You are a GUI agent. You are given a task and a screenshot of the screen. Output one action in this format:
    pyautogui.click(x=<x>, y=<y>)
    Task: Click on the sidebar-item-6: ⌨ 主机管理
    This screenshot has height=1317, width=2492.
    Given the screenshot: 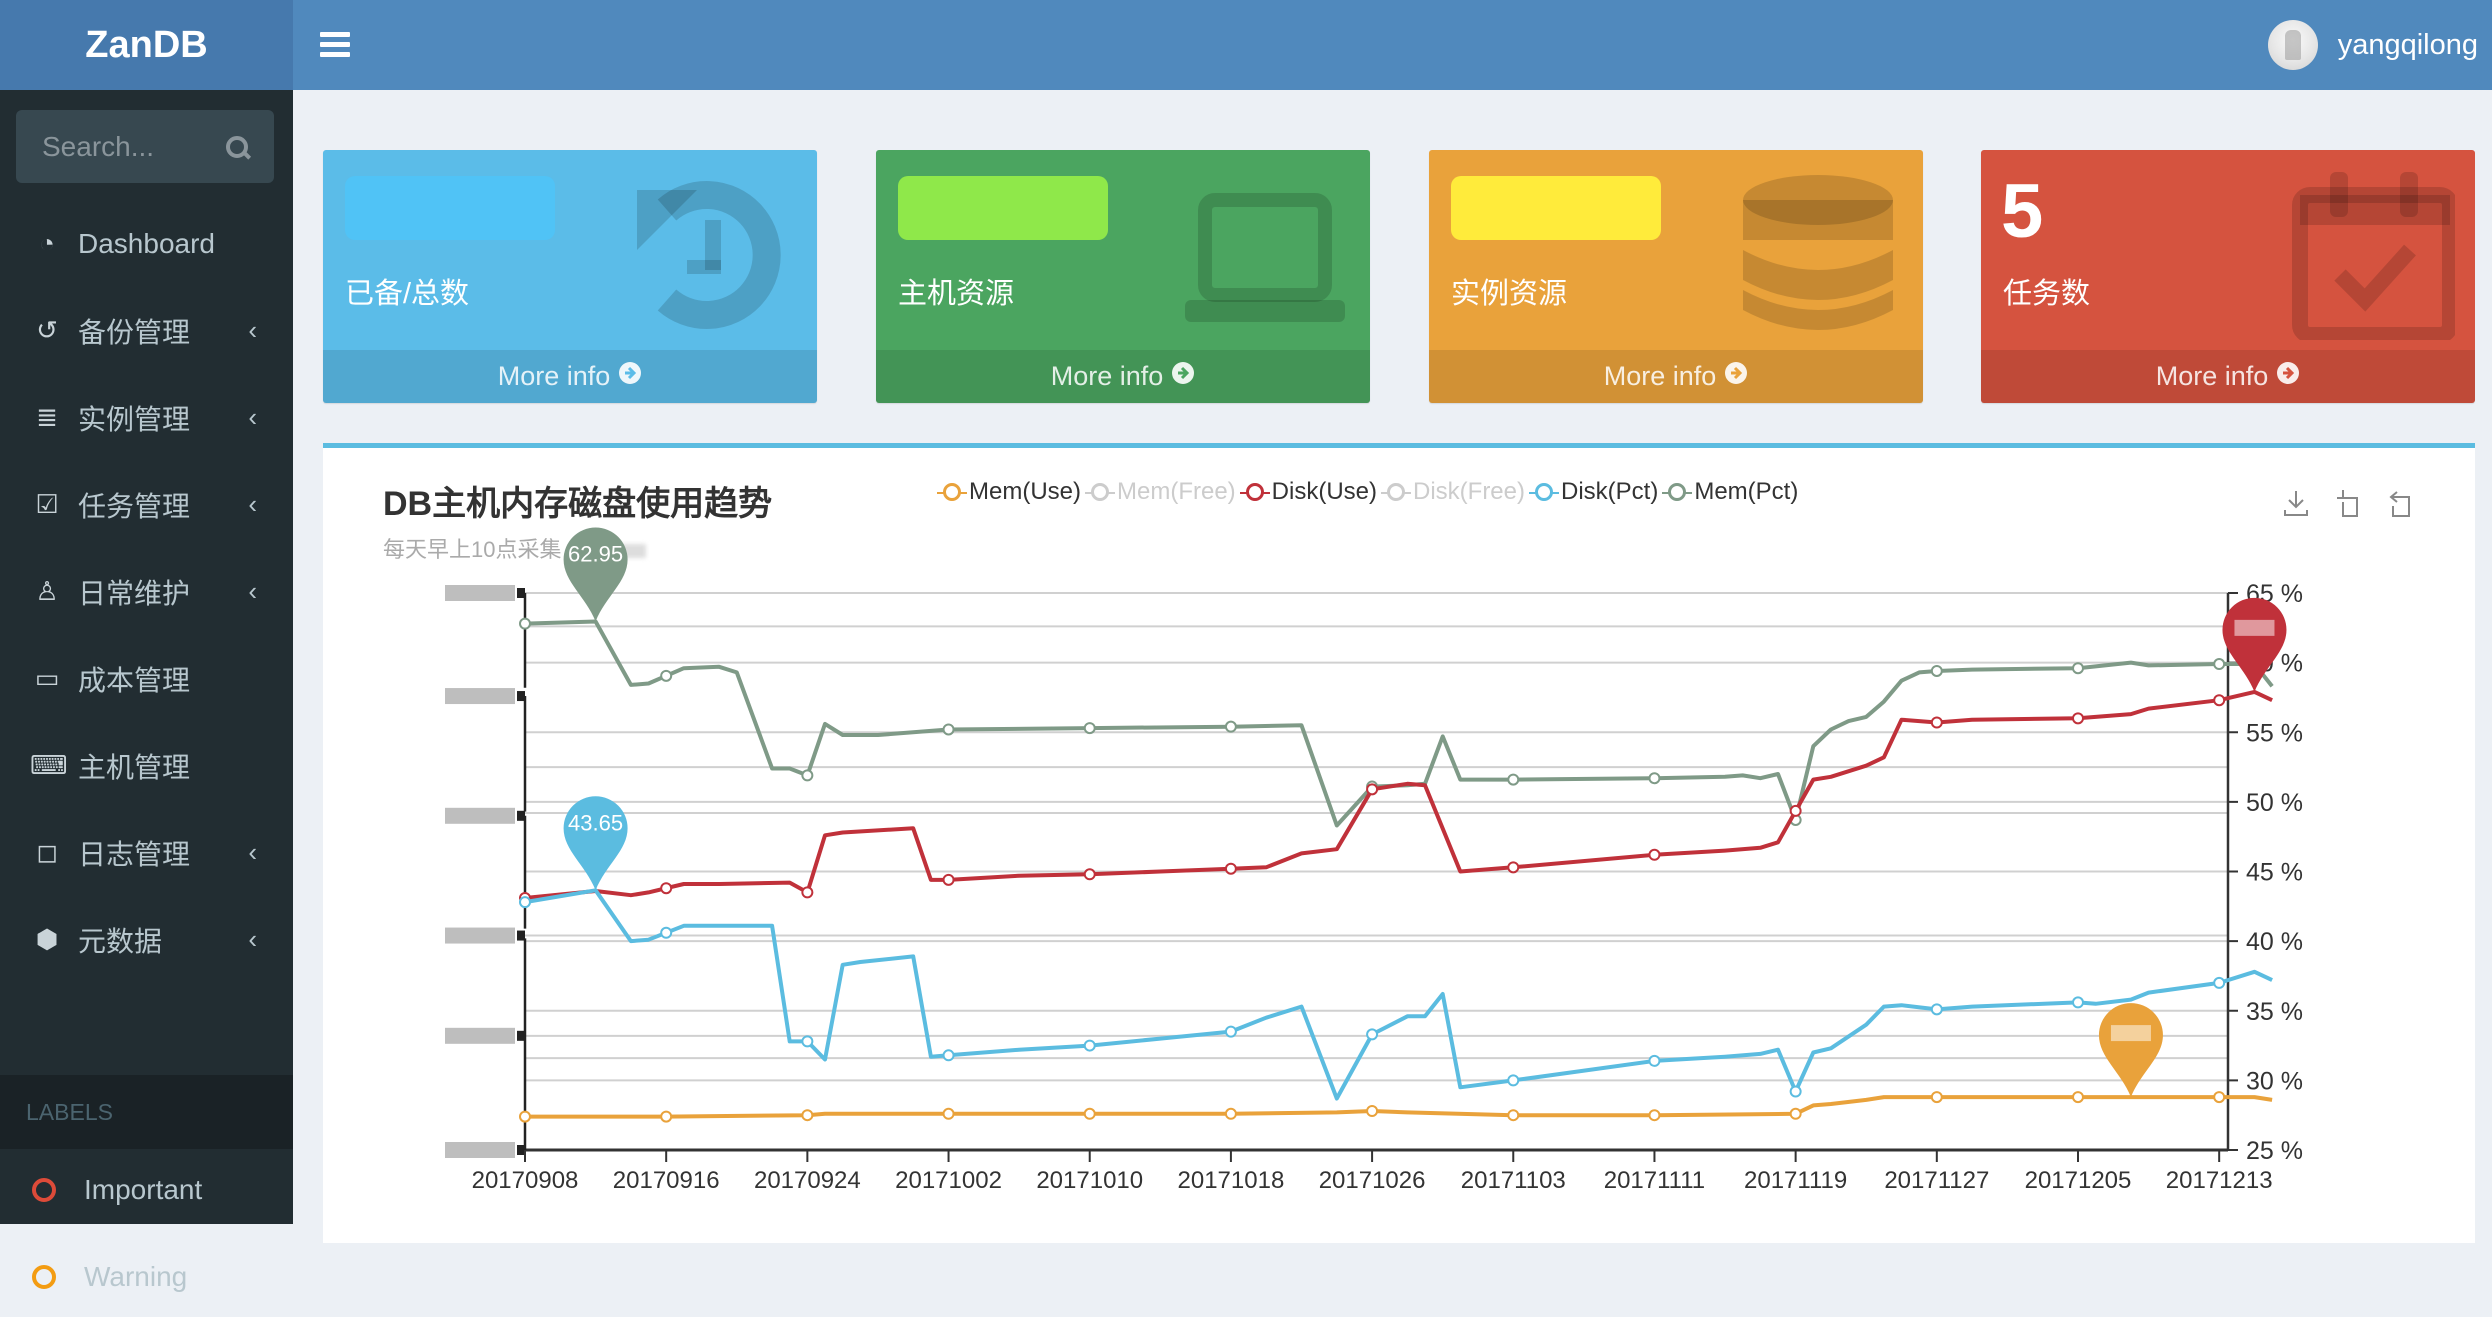 What is the action you would take?
    pyautogui.click(x=146, y=765)
    